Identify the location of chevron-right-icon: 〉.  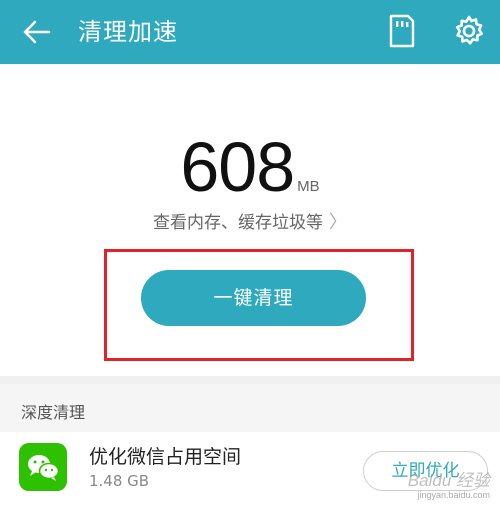
(338, 222).